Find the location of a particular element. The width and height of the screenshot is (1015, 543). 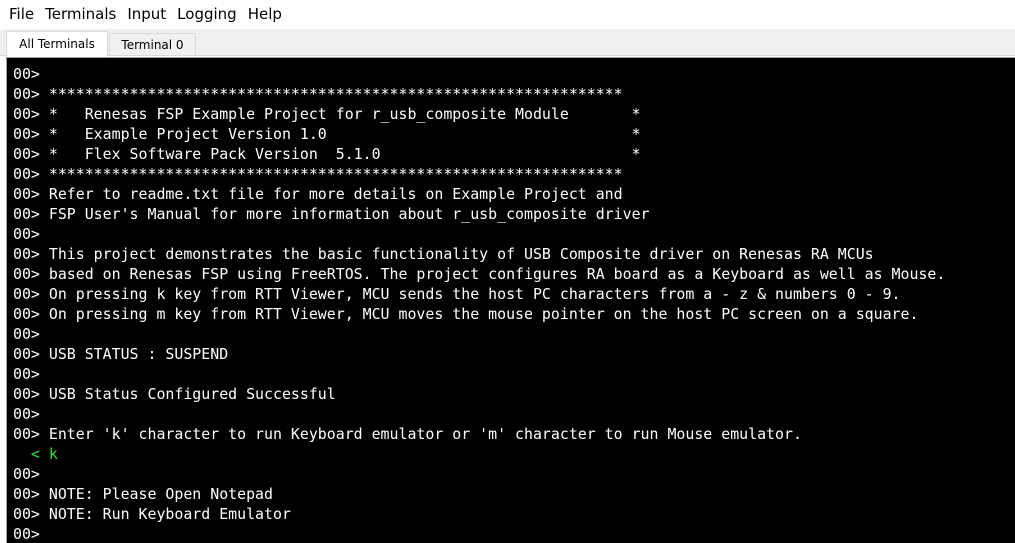

tab-terminal-0: Terminal 0 is located at coordinates (152, 44).